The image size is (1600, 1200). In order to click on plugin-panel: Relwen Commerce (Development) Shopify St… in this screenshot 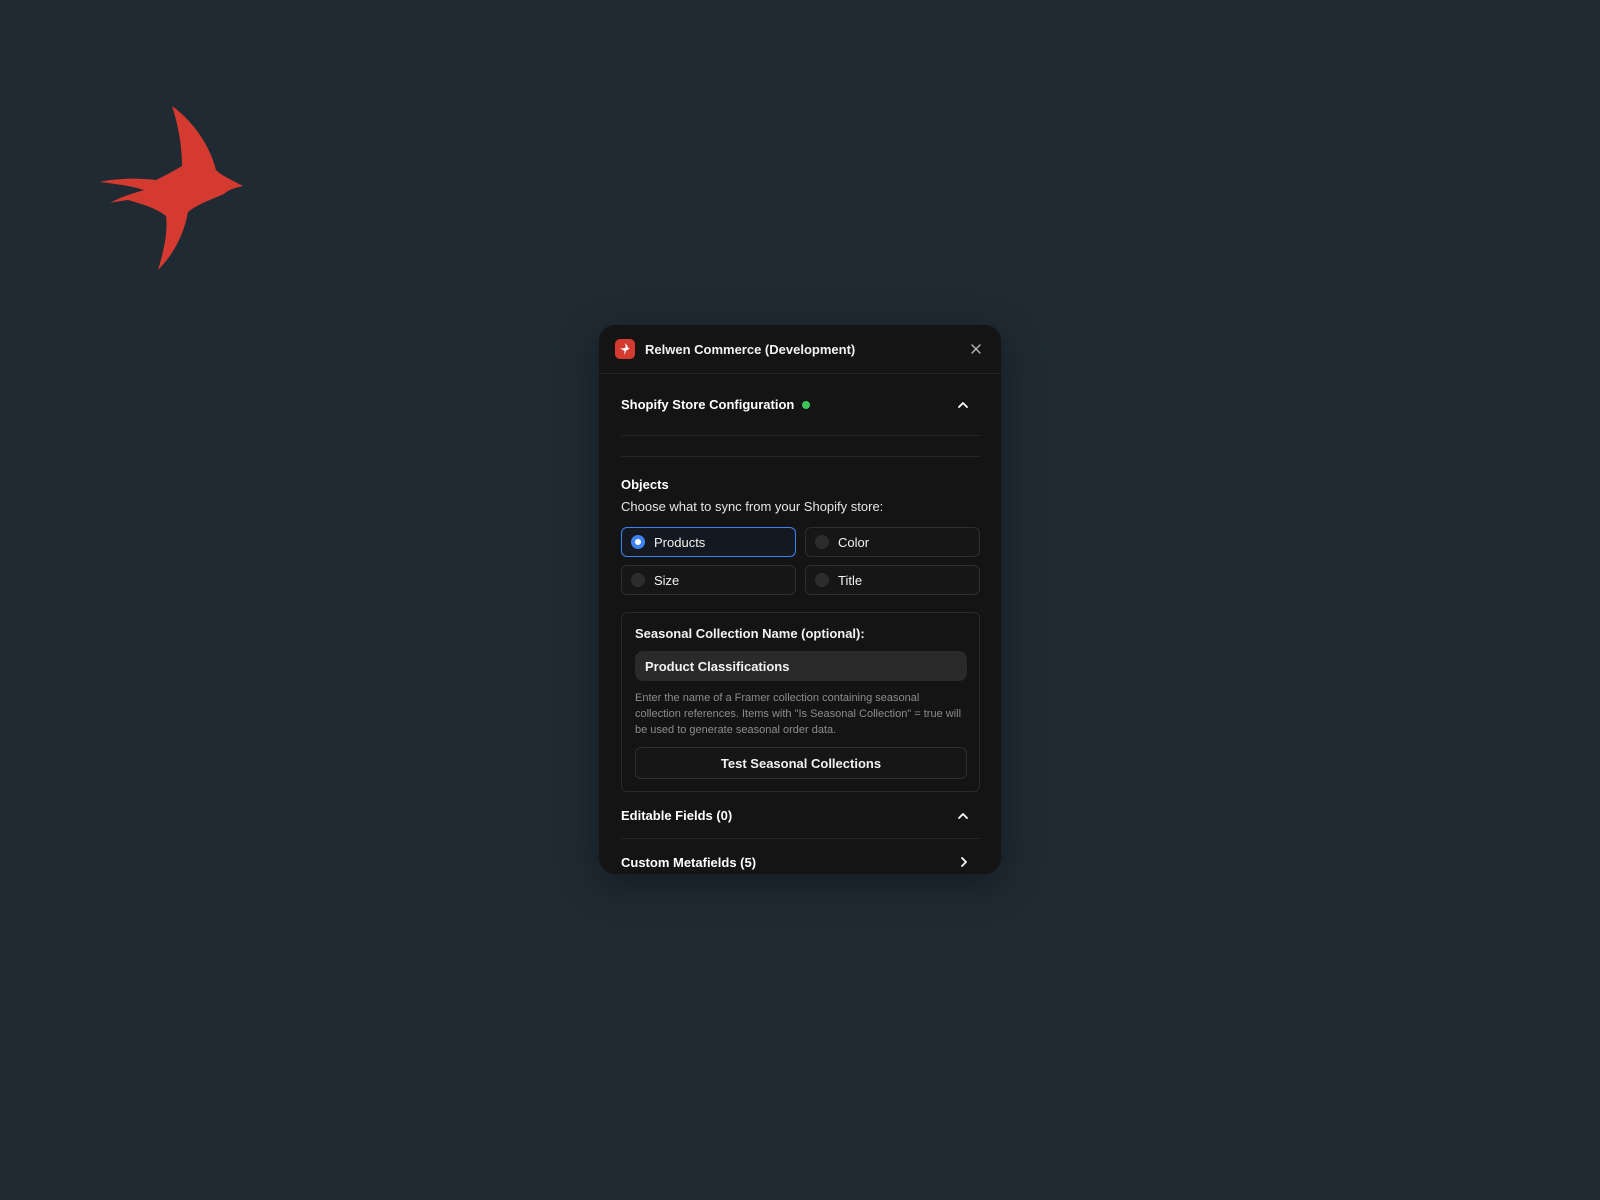, I will do `click(800, 599)`.